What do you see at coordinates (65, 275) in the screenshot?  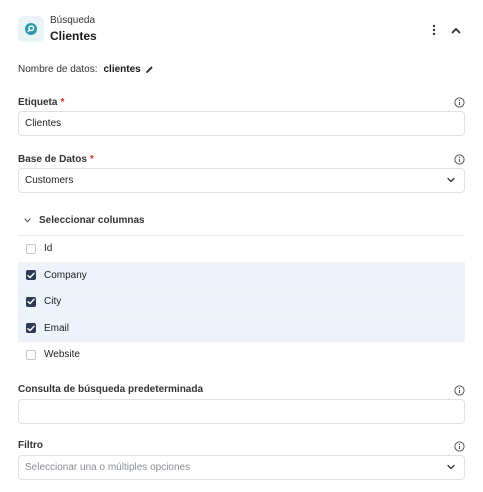 I see `column-item-label: Company` at bounding box center [65, 275].